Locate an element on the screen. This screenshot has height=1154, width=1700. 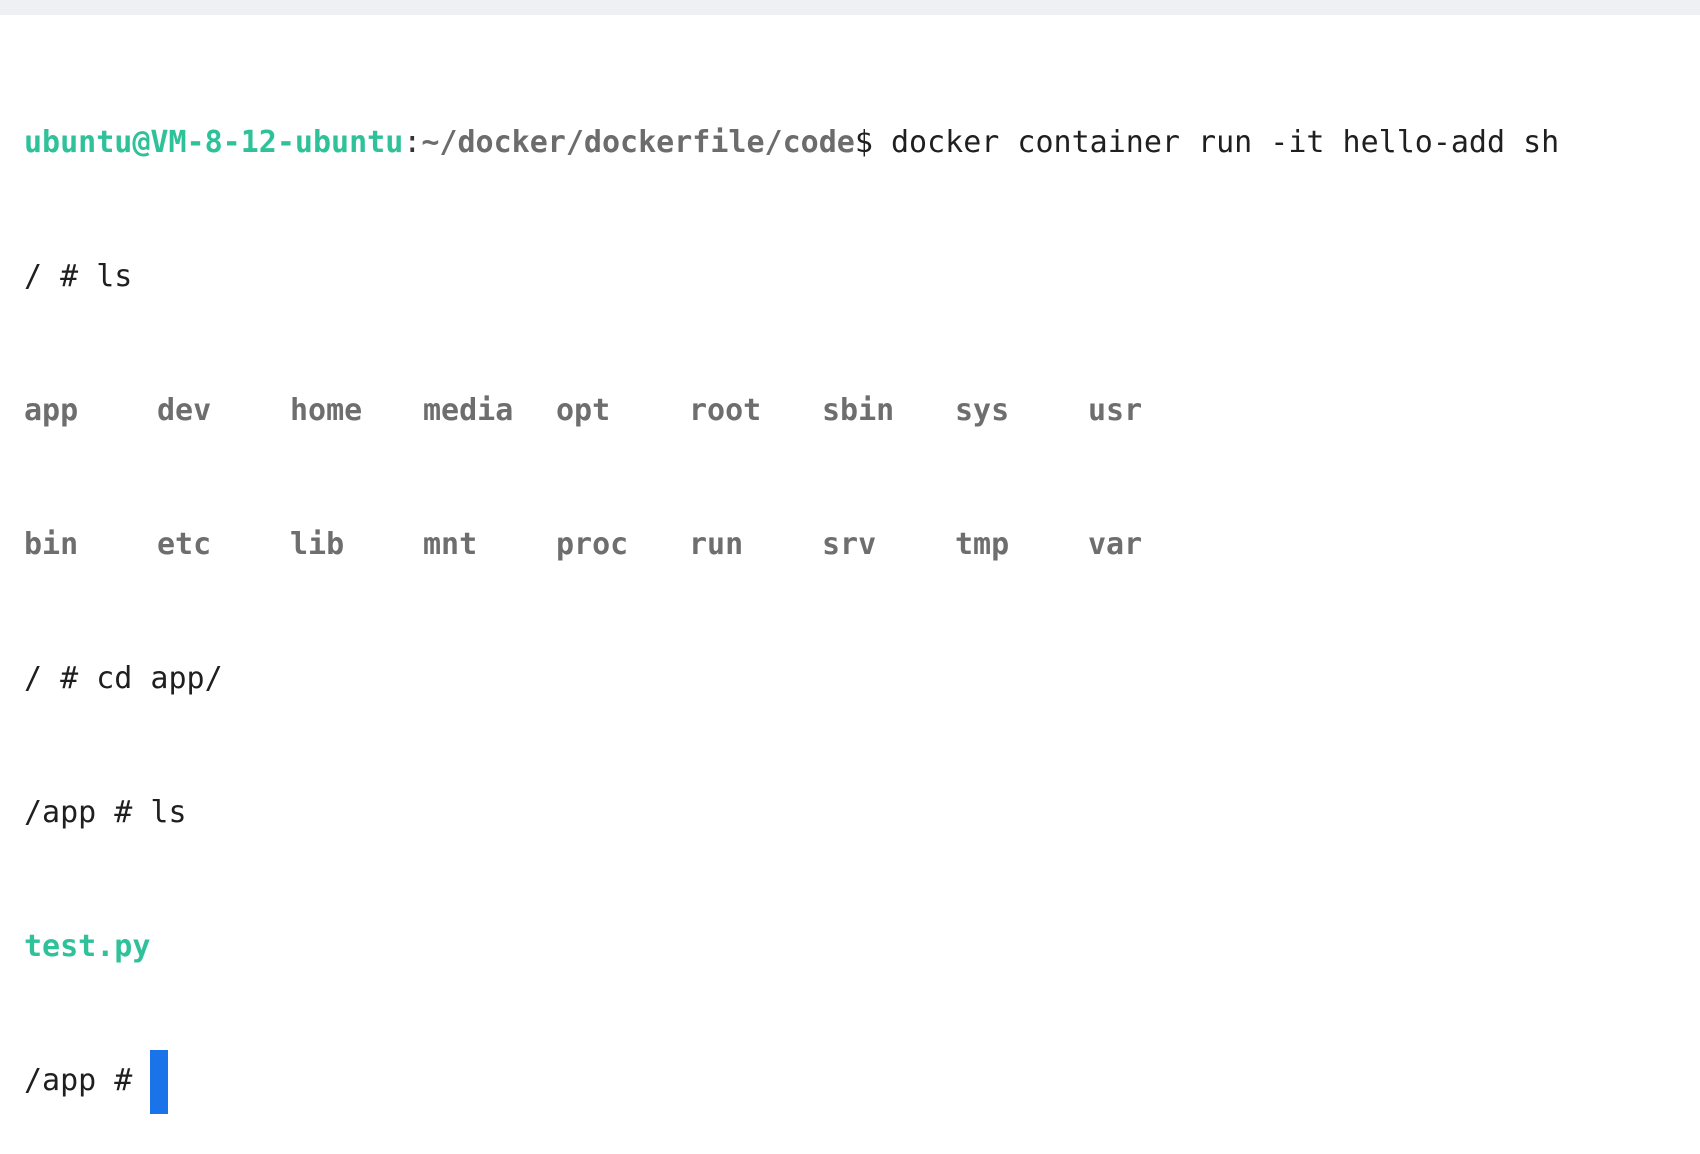
directory-entry: home is located at coordinates (326, 410).